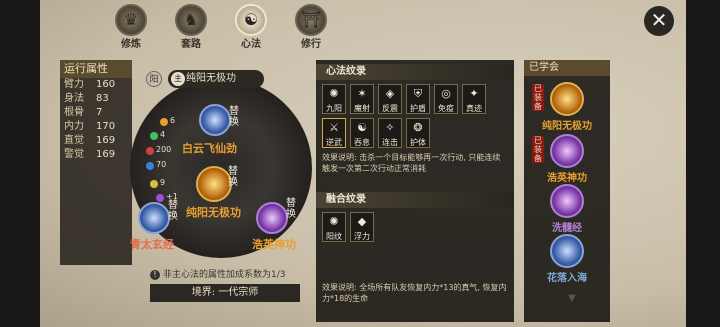  What do you see at coordinates (334, 108) in the screenshot?
I see `pattern-name: 九阳` at bounding box center [334, 108].